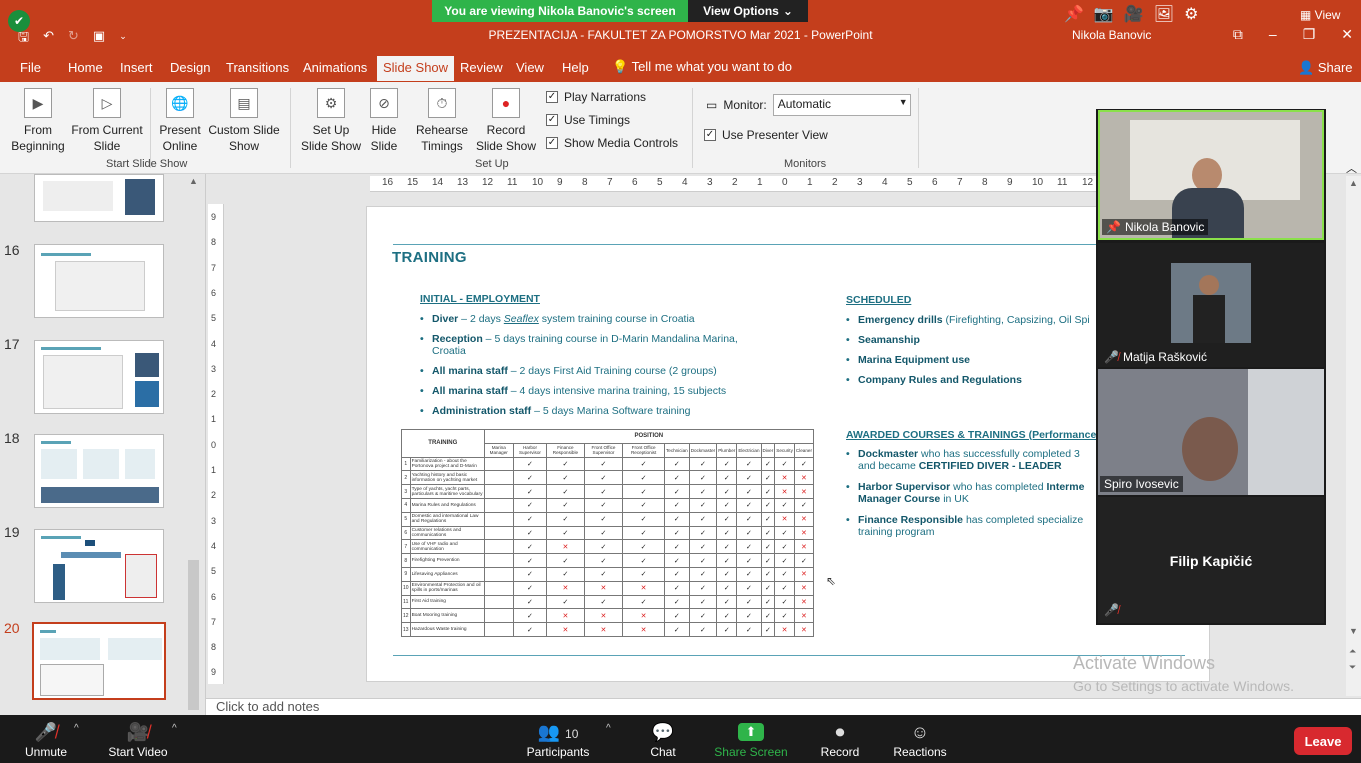 This screenshot has width=1361, height=763. What do you see at coordinates (1347, 34) in the screenshot?
I see `close-icon: ✕` at bounding box center [1347, 34].